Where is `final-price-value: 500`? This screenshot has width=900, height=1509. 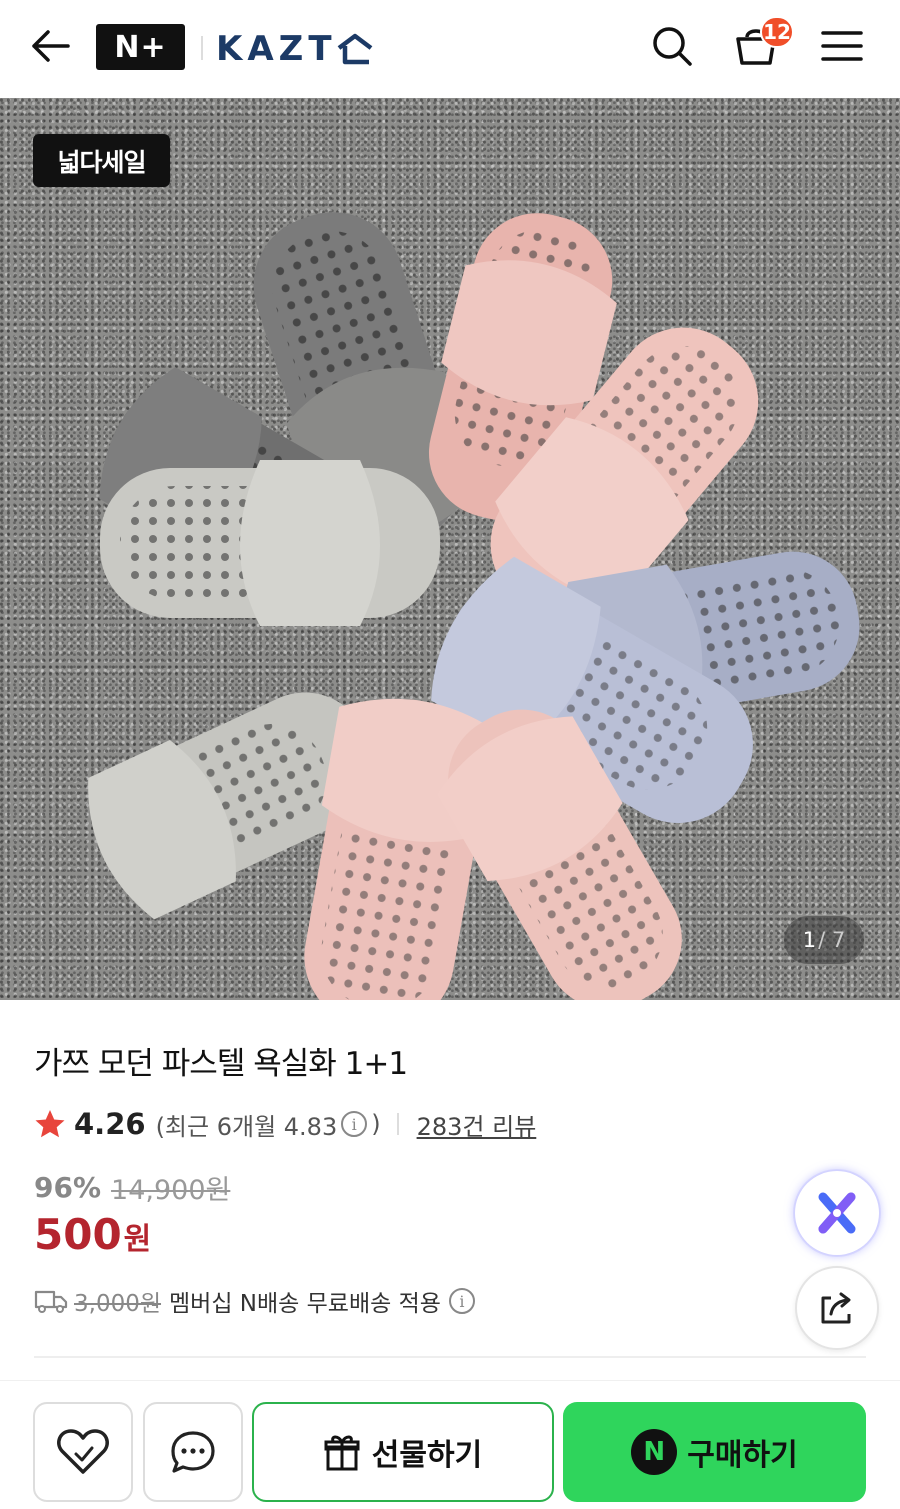
final-price-value: 500 is located at coordinates (78, 1234).